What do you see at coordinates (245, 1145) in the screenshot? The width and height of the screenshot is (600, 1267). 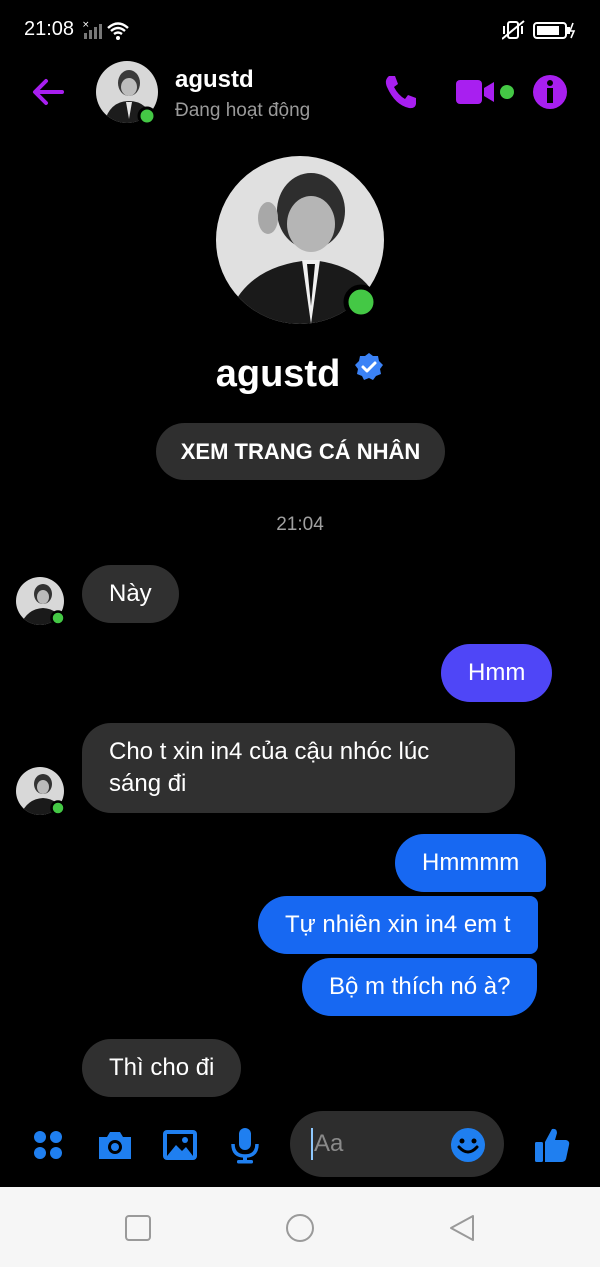 I see `mic-icon` at bounding box center [245, 1145].